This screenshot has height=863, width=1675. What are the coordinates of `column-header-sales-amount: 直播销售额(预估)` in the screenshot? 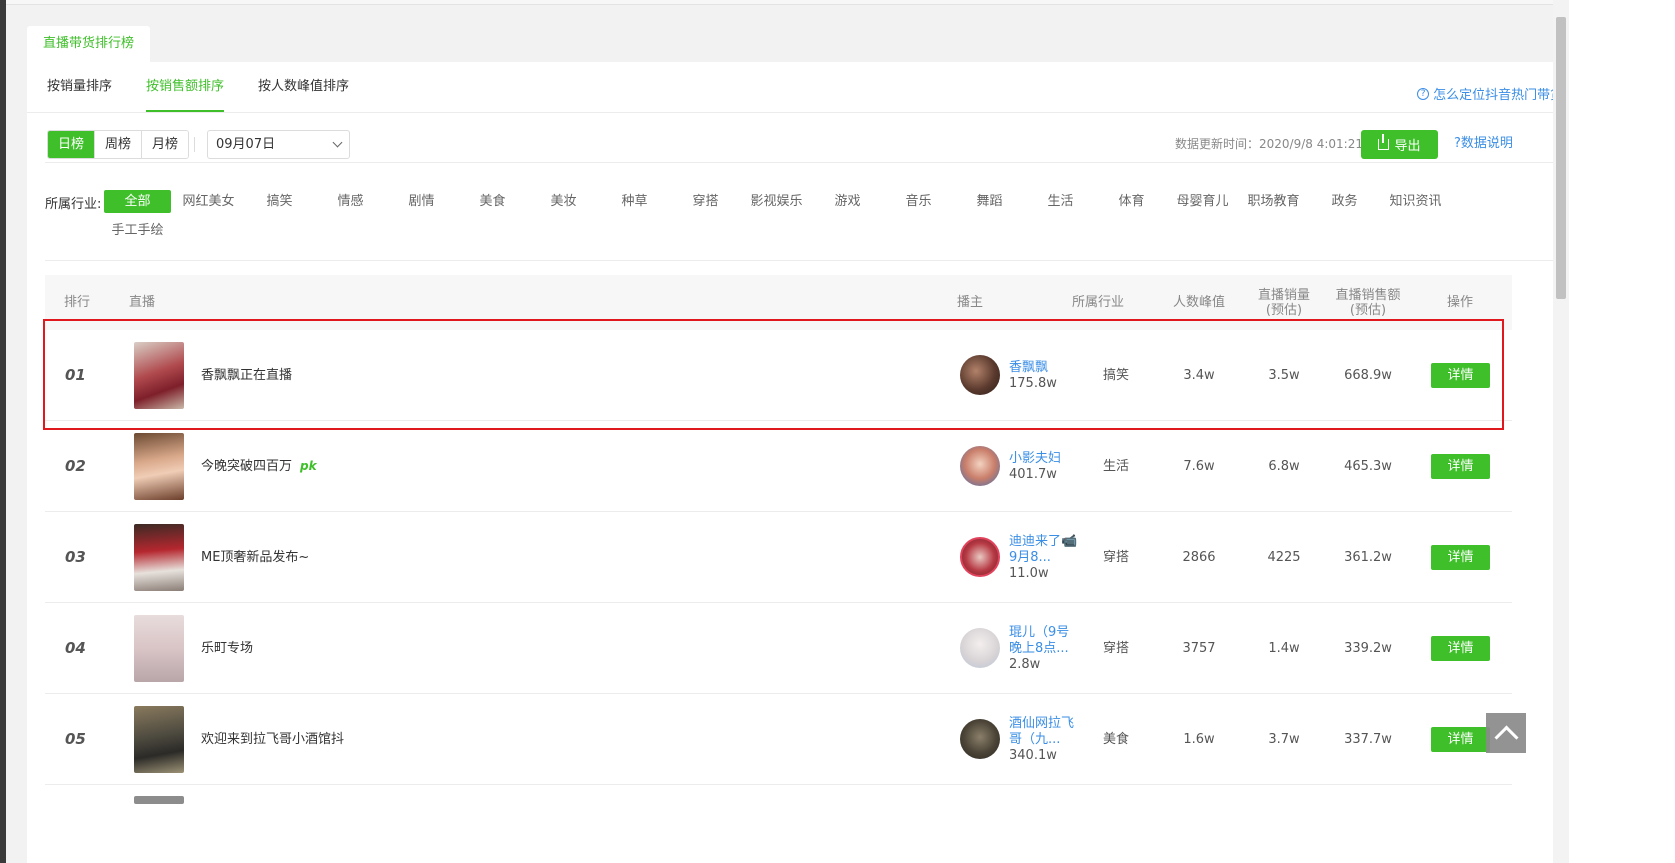 It's located at (1368, 302).